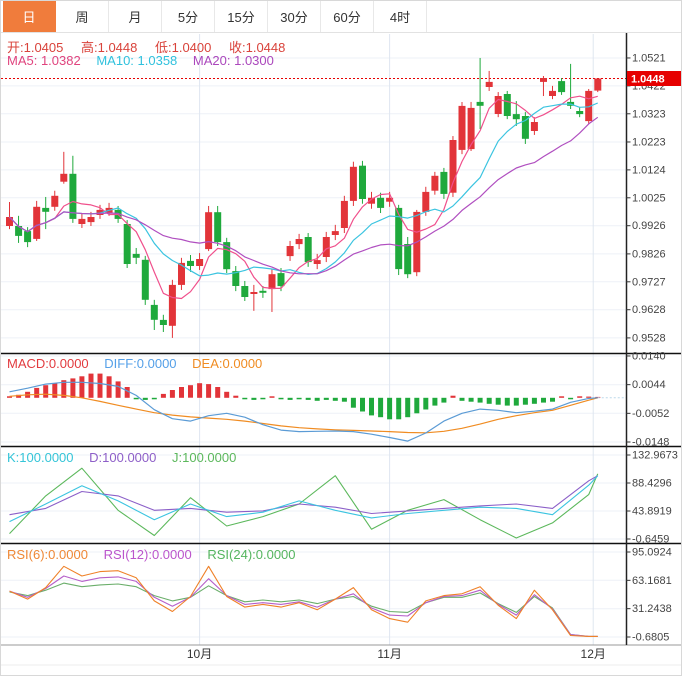  I want to click on ma5-value: MA5: 1.0382, so click(44, 60).